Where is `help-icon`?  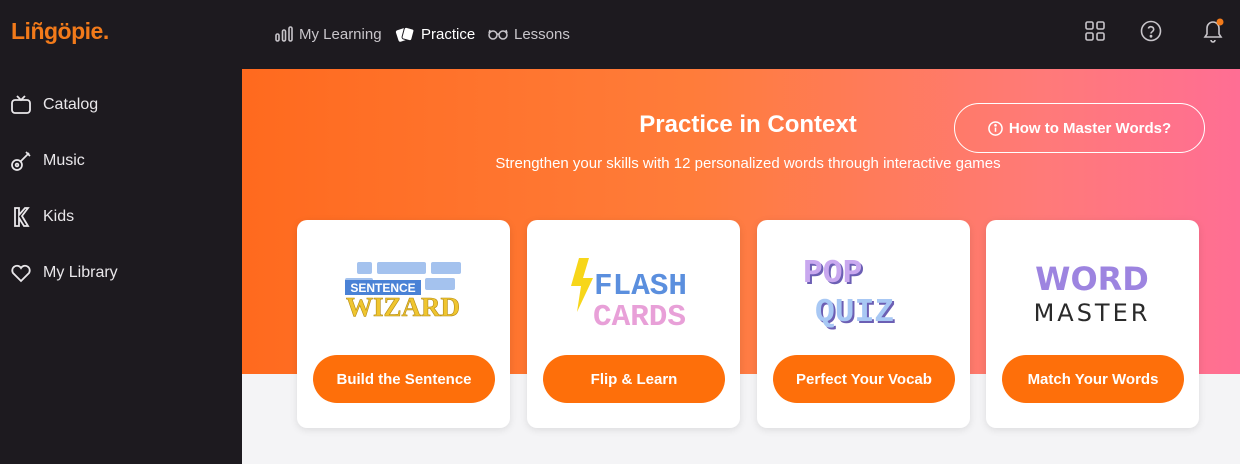
help-icon is located at coordinates (1151, 31).